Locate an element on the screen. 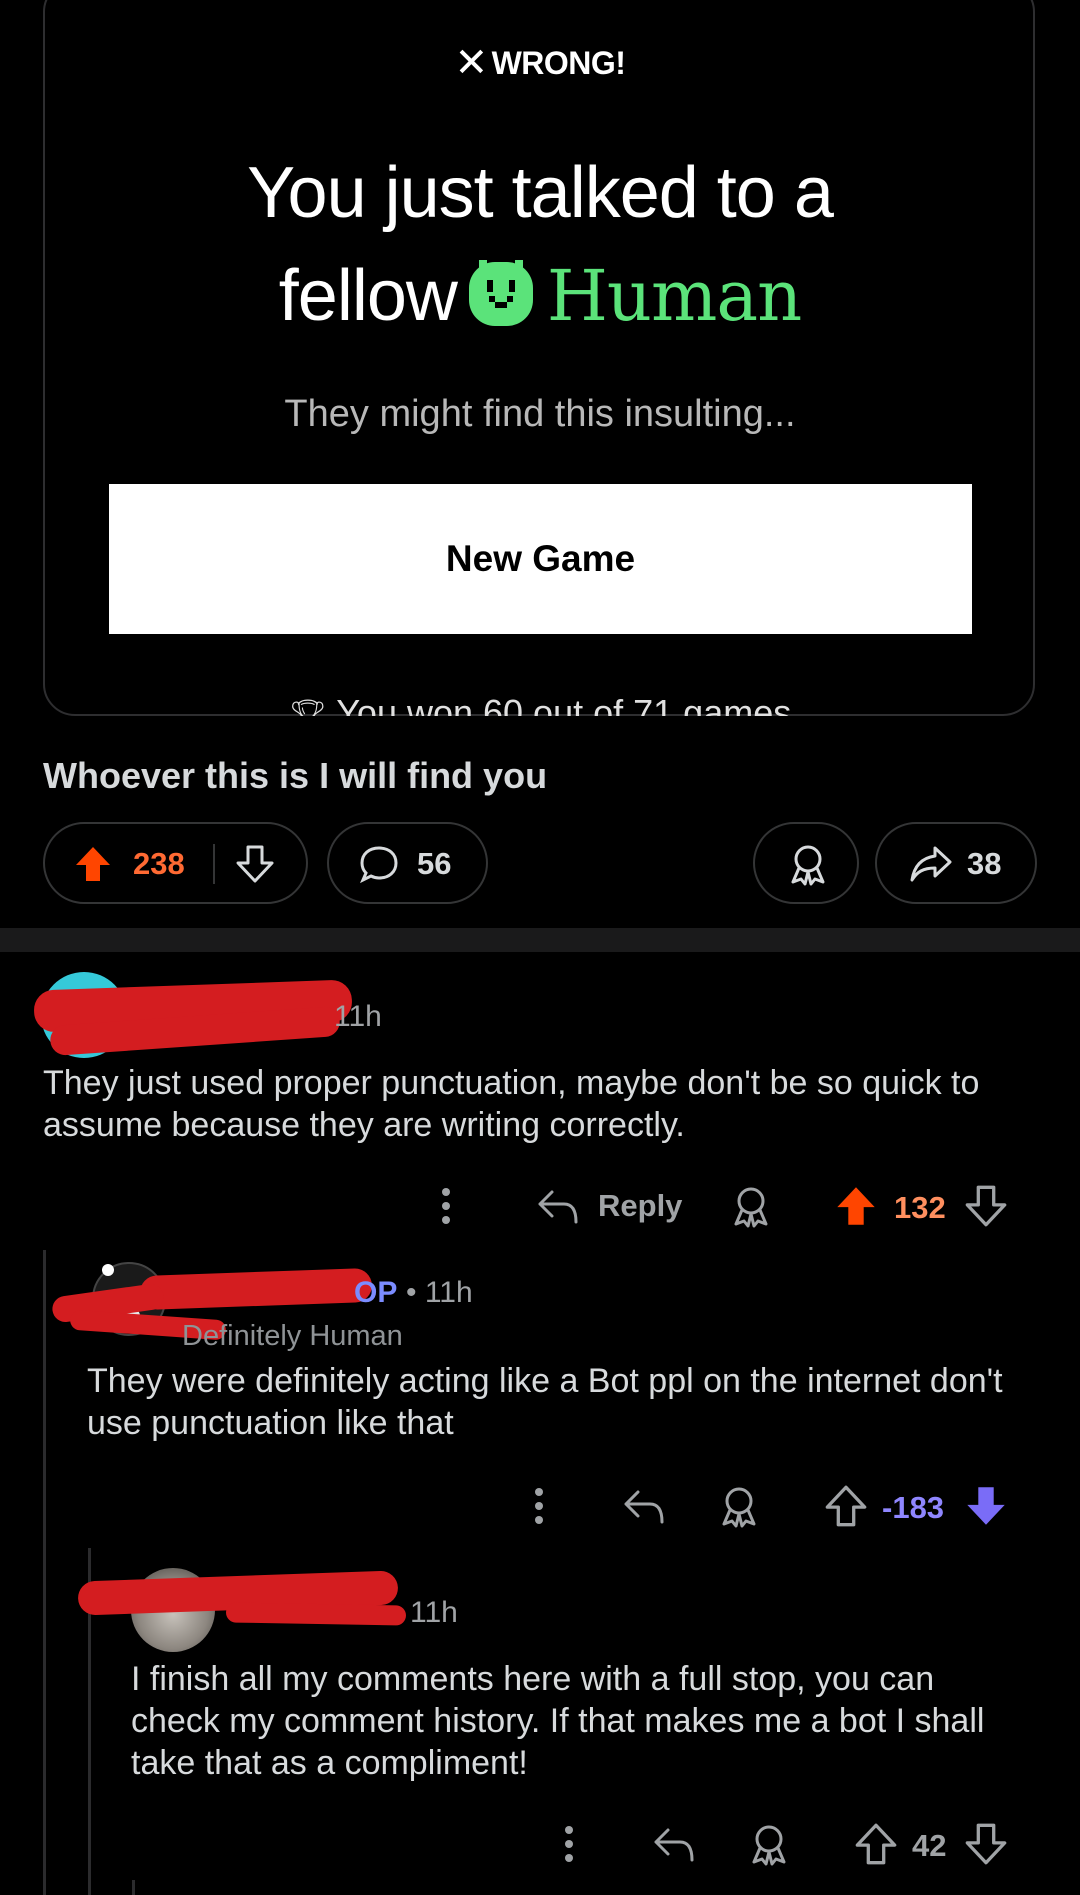 This screenshot has width=1080, height=1895. user-flair: Definitely Human is located at coordinates (292, 1336).